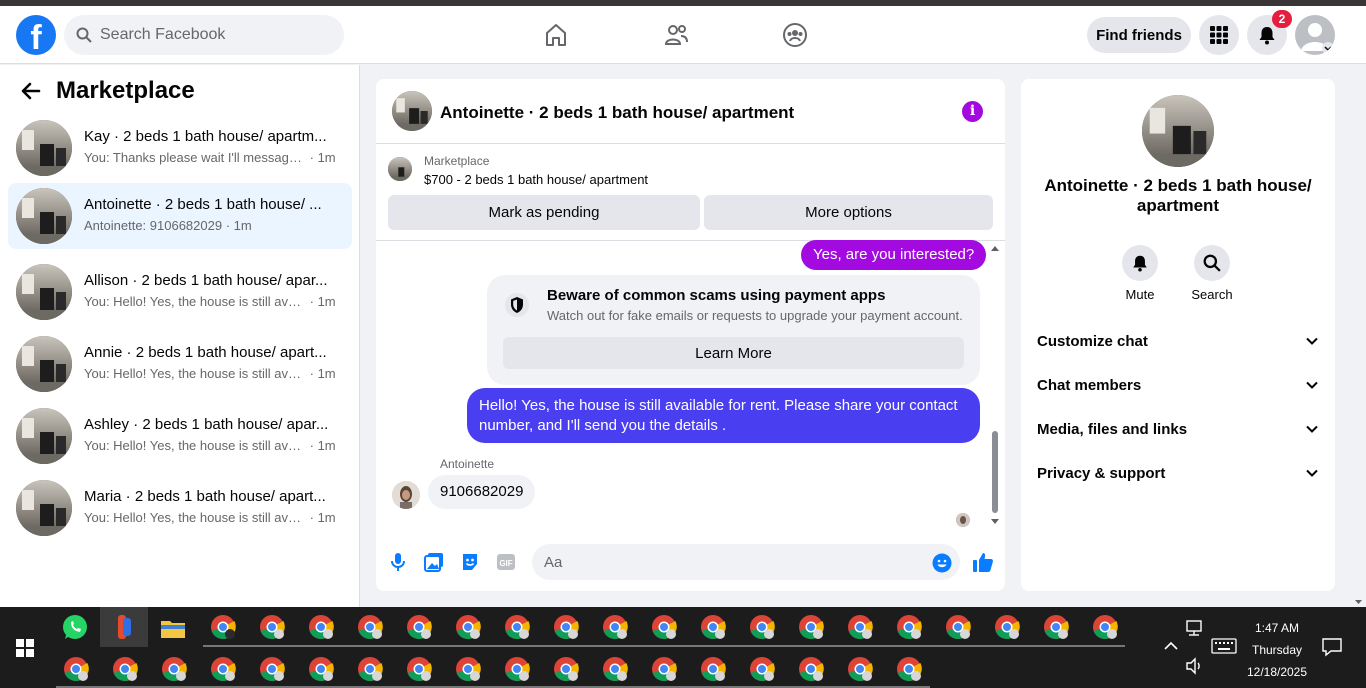 The width and height of the screenshot is (1366, 688). What do you see at coordinates (1332, 647) in the screenshot?
I see `notification-center-icon` at bounding box center [1332, 647].